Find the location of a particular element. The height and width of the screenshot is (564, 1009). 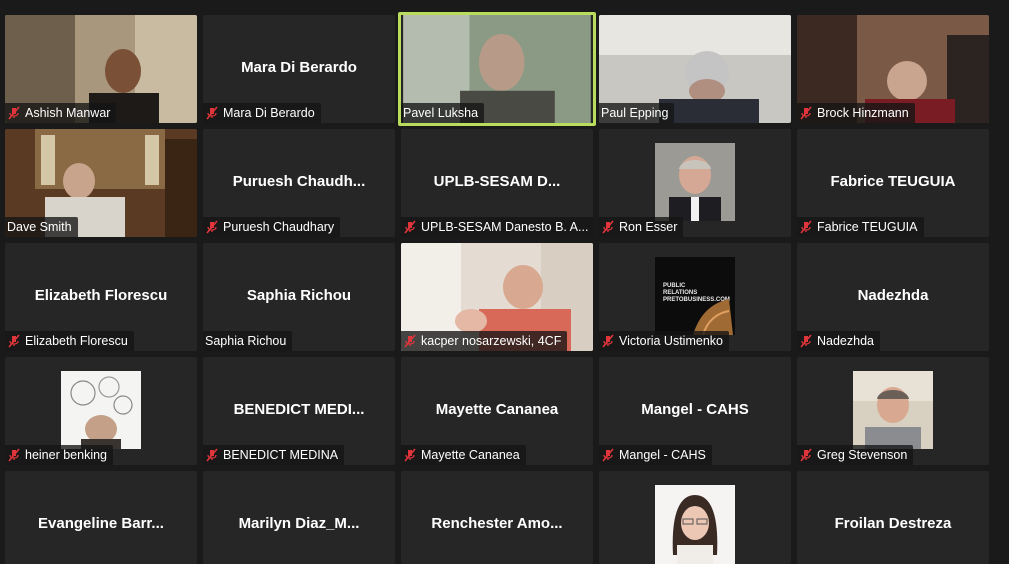

participant-name: Dave Smith is located at coordinates (39, 227).